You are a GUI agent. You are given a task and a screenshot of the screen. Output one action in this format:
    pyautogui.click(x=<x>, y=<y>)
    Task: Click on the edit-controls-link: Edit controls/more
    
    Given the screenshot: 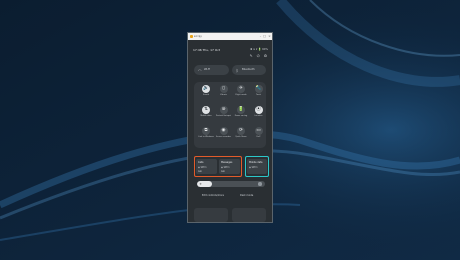 What is the action you would take?
    pyautogui.click(x=213, y=196)
    